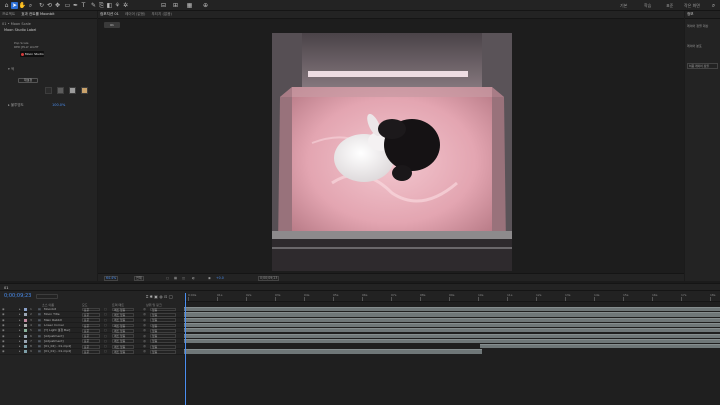 This screenshot has height=405, width=720. I want to click on swatch-accent, so click(84, 90).